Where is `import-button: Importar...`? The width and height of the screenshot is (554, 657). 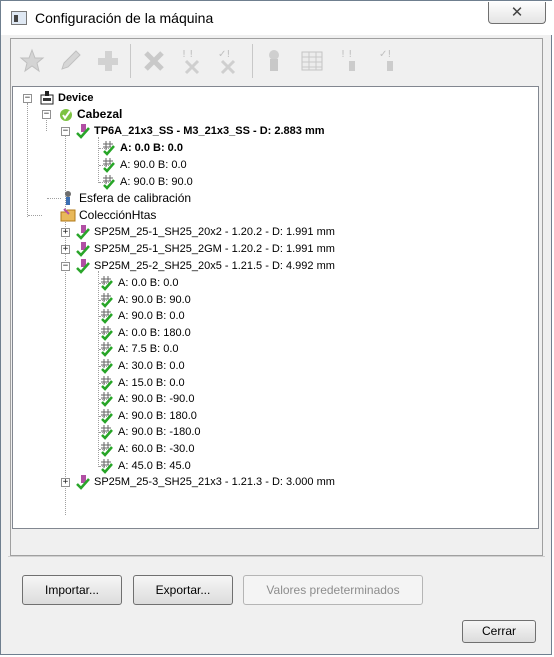 import-button: Importar... is located at coordinates (72, 590).